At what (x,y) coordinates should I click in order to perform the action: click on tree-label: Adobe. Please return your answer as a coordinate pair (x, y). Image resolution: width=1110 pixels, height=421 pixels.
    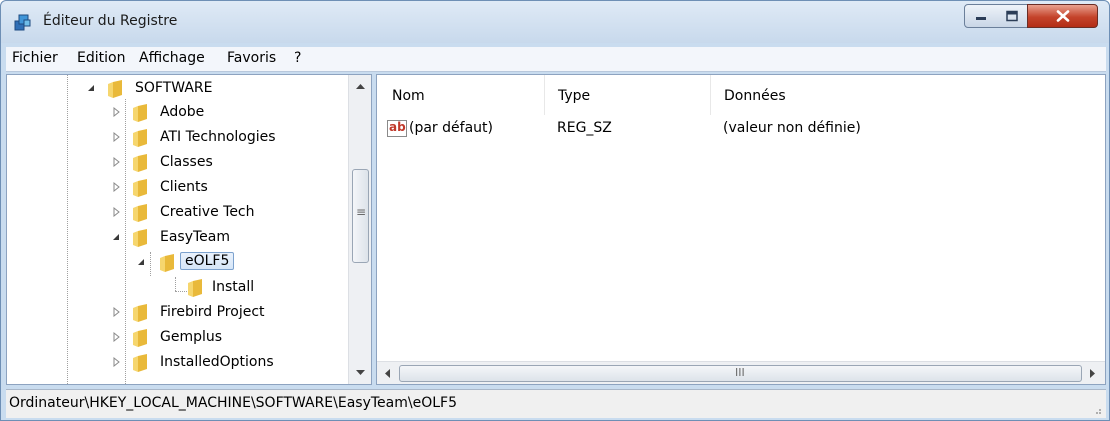
    Looking at the image, I should click on (182, 112).